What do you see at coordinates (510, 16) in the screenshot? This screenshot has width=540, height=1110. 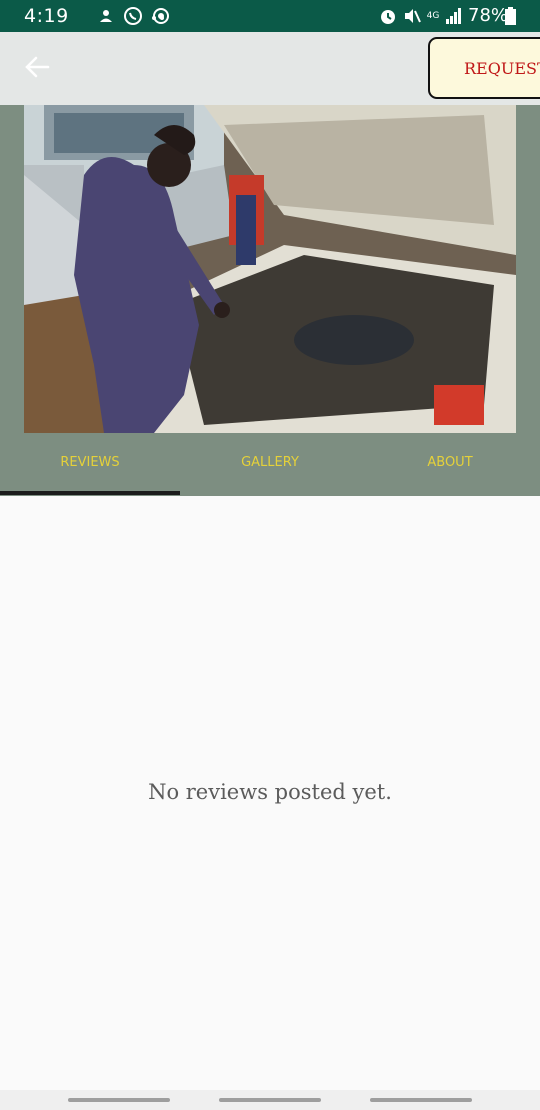 I see `battery-icon` at bounding box center [510, 16].